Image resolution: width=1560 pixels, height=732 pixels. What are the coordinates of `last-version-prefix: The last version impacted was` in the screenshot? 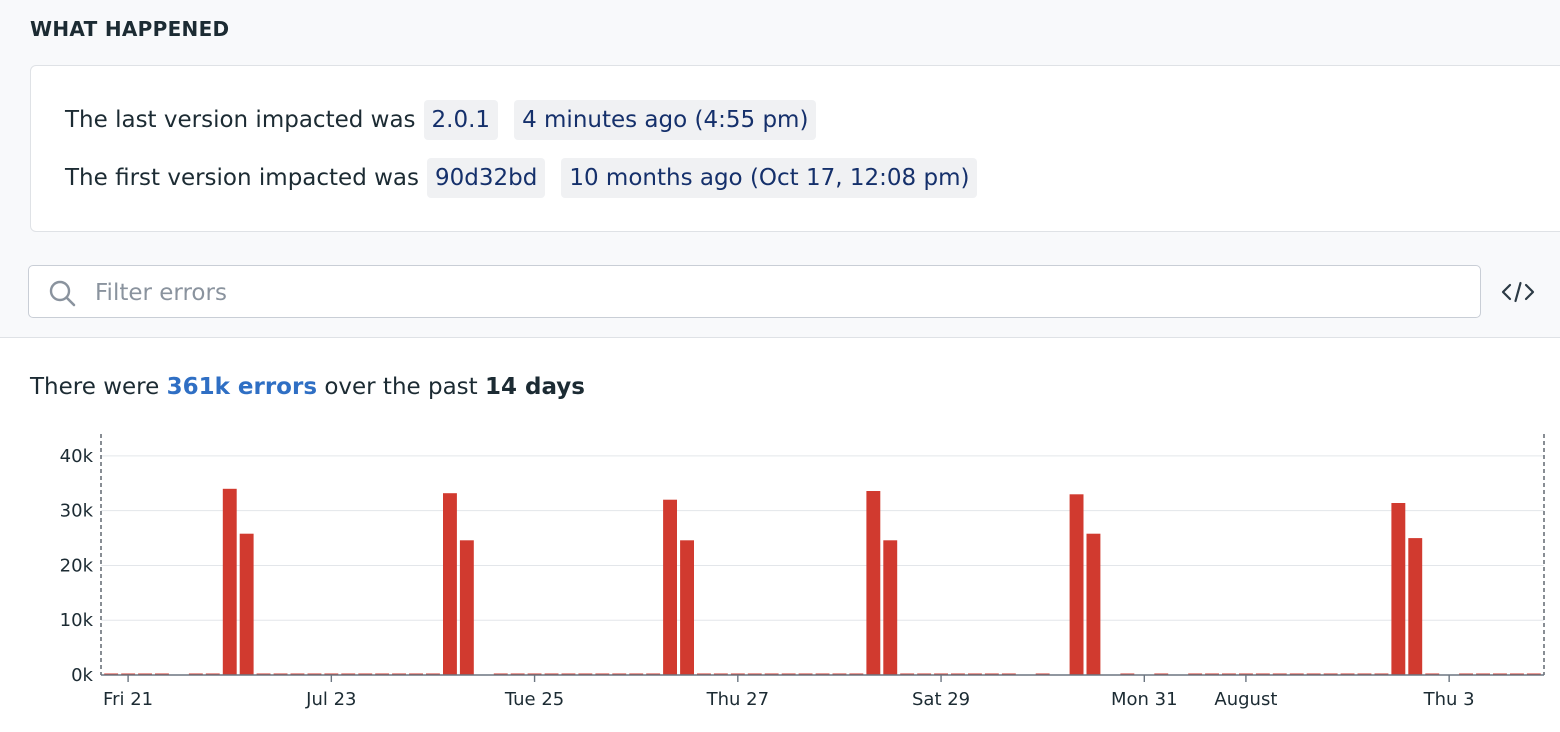 It's located at (240, 120).